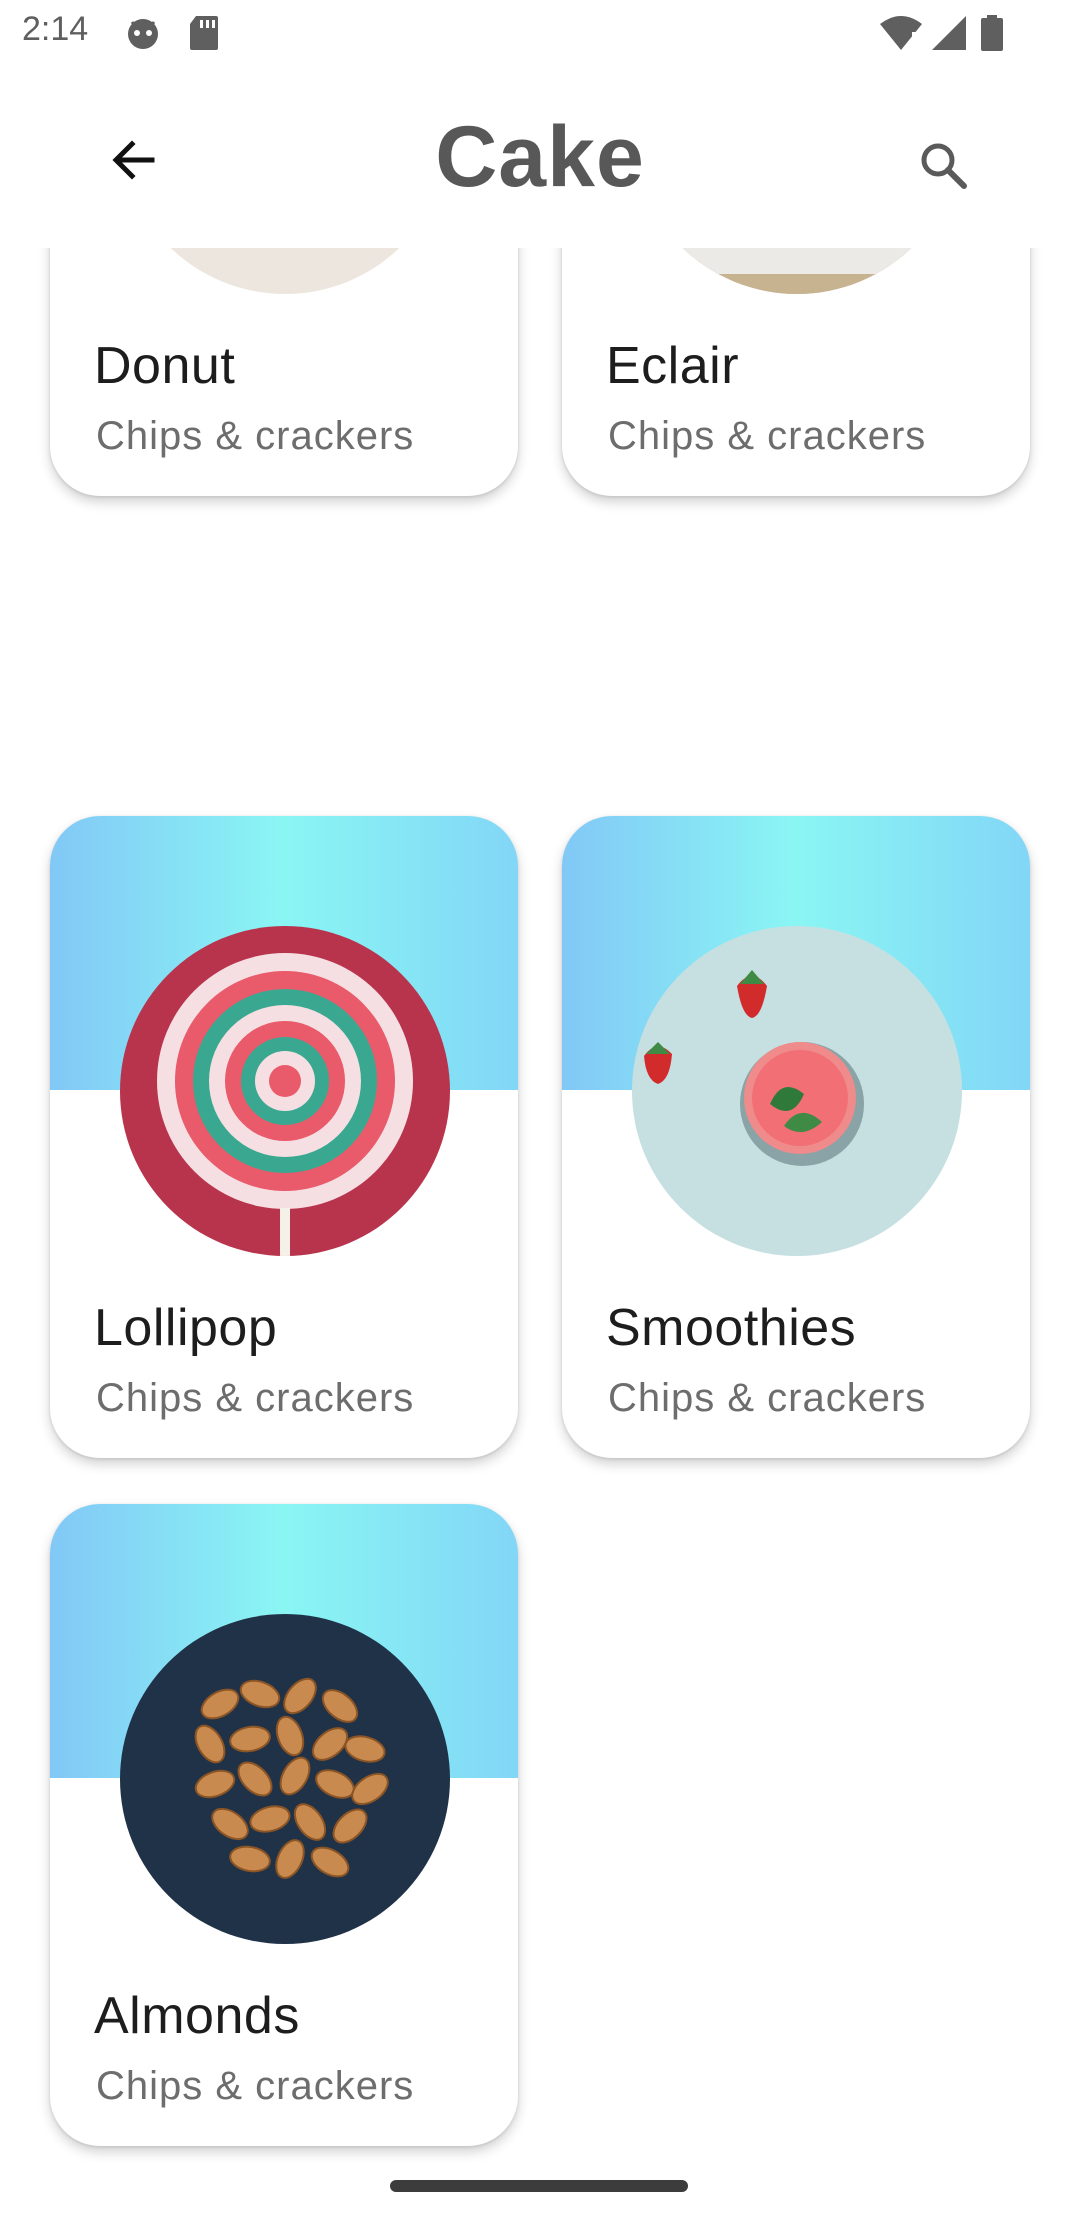  Describe the element at coordinates (797, 271) in the screenshot. I see `eclair-image` at that location.